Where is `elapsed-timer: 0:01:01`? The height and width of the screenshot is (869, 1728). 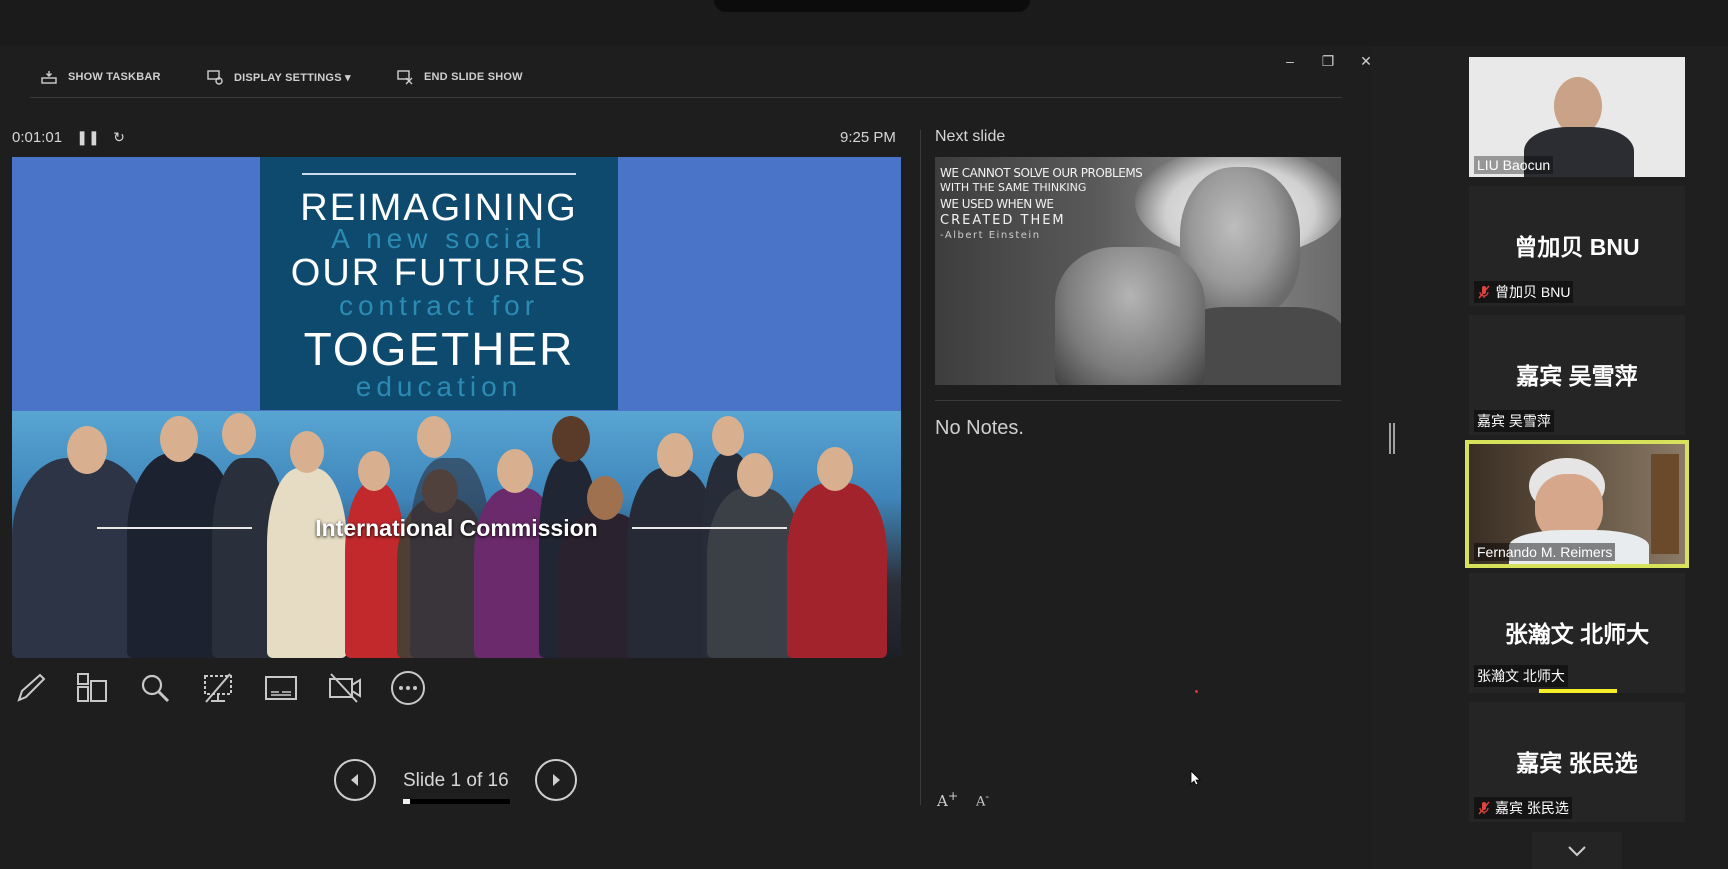
elapsed-timer: 0:01:01 is located at coordinates (37, 137).